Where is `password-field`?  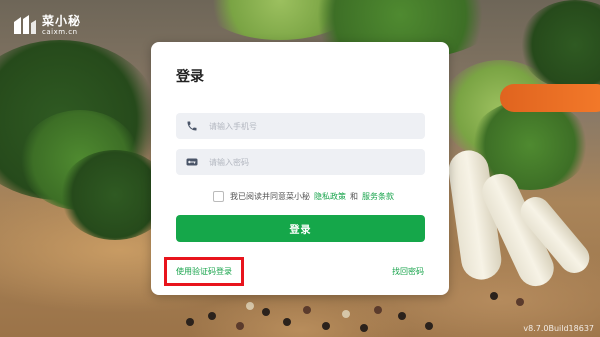 password-field is located at coordinates (300, 162).